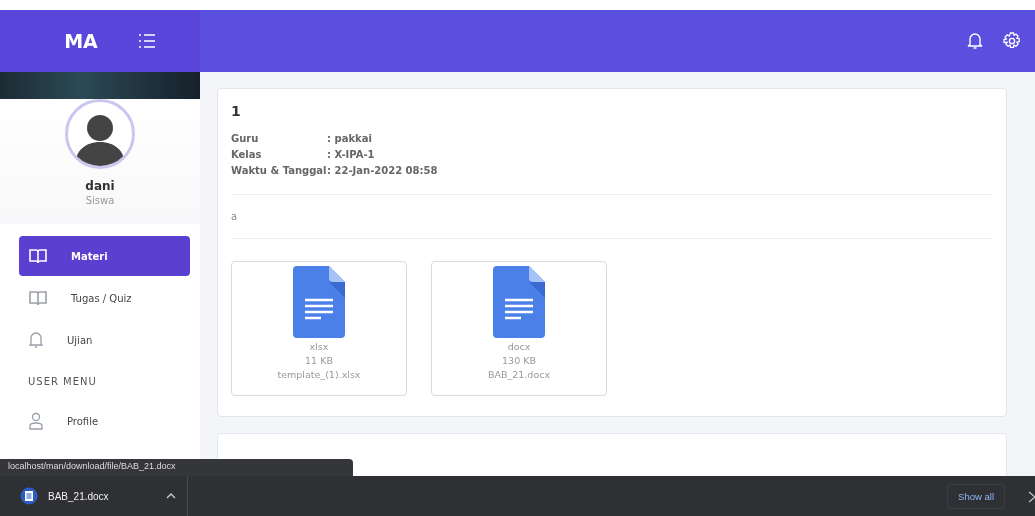 The image size is (1035, 516). Describe the element at coordinates (100, 200) in the screenshot. I see `user-role: Siswa` at that location.